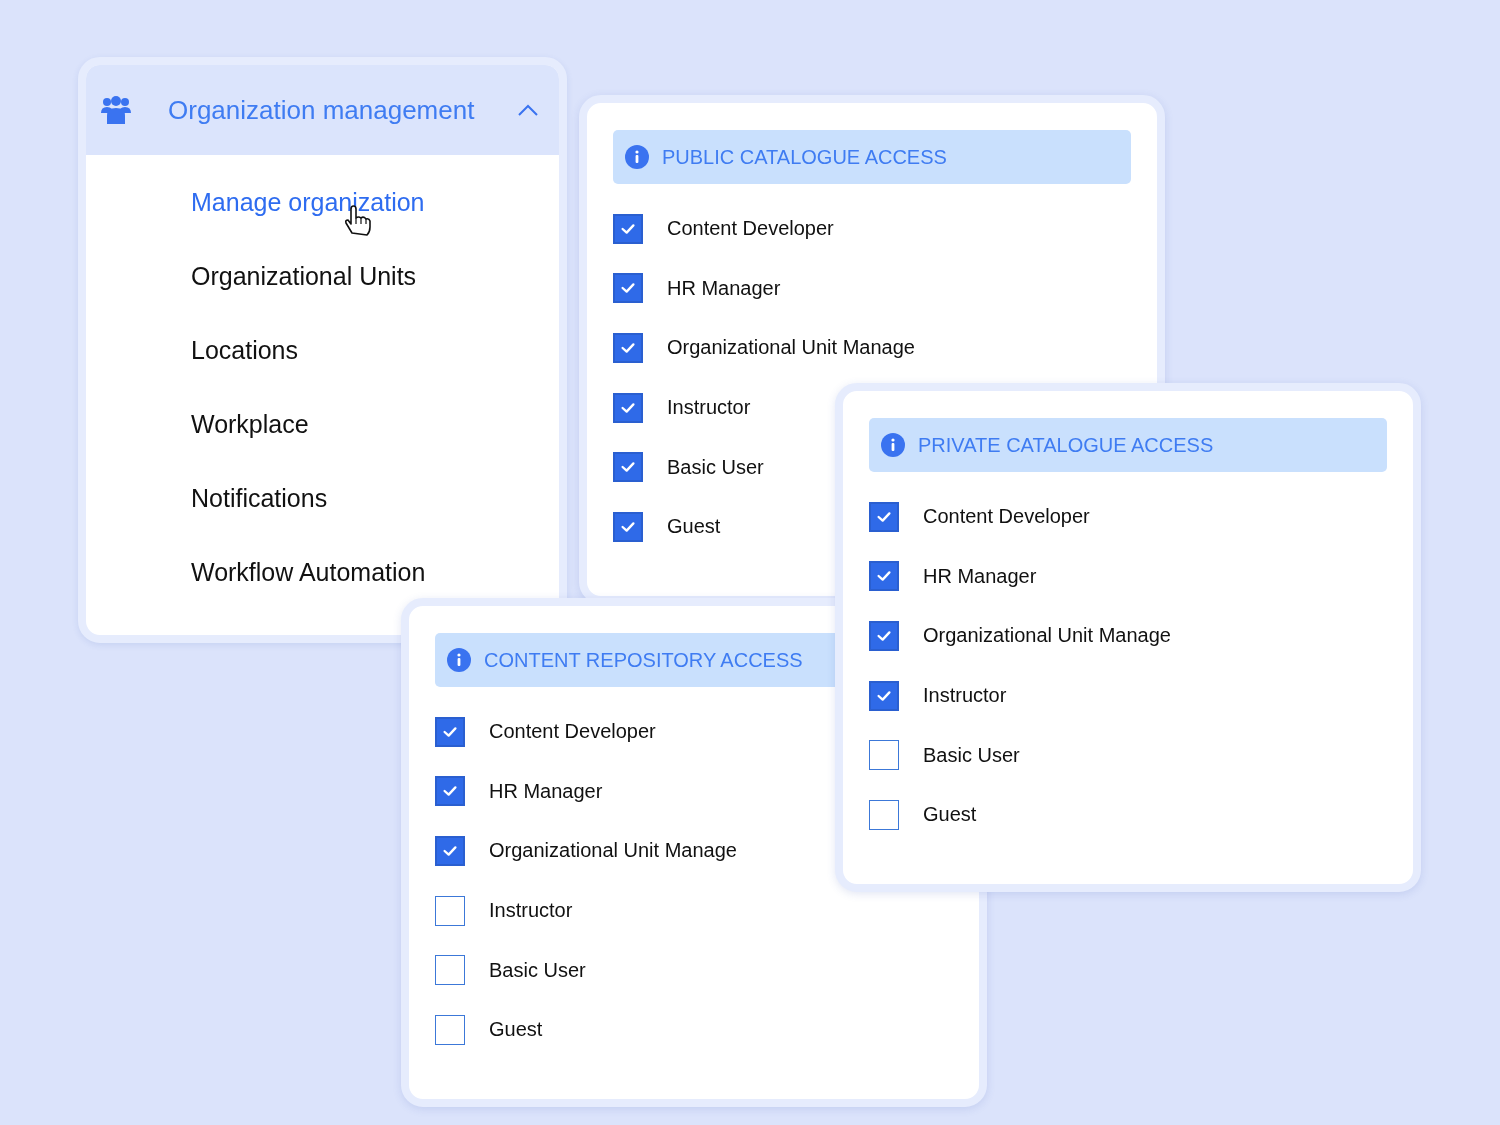  What do you see at coordinates (528, 110) in the screenshot?
I see `chevron-icon` at bounding box center [528, 110].